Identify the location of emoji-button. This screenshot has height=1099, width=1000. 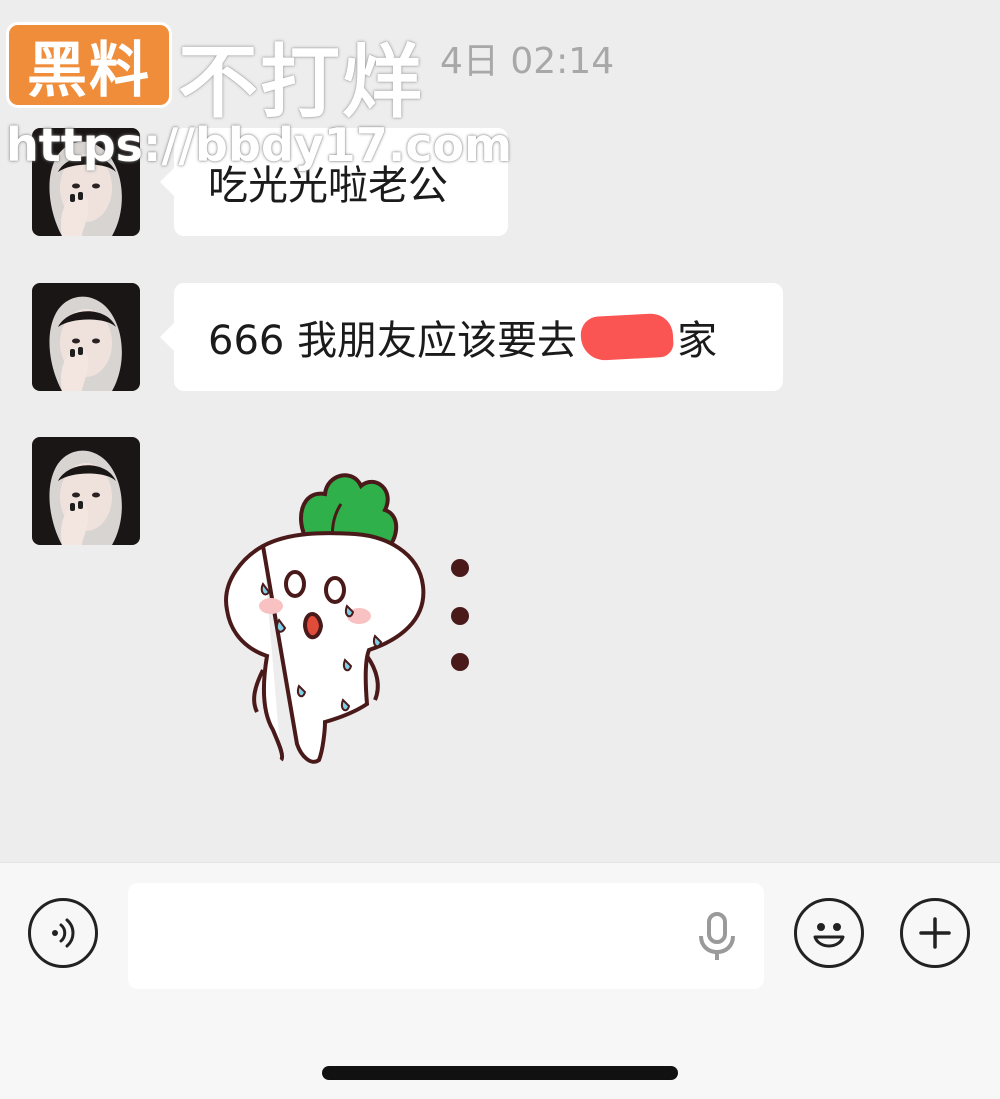
(829, 933).